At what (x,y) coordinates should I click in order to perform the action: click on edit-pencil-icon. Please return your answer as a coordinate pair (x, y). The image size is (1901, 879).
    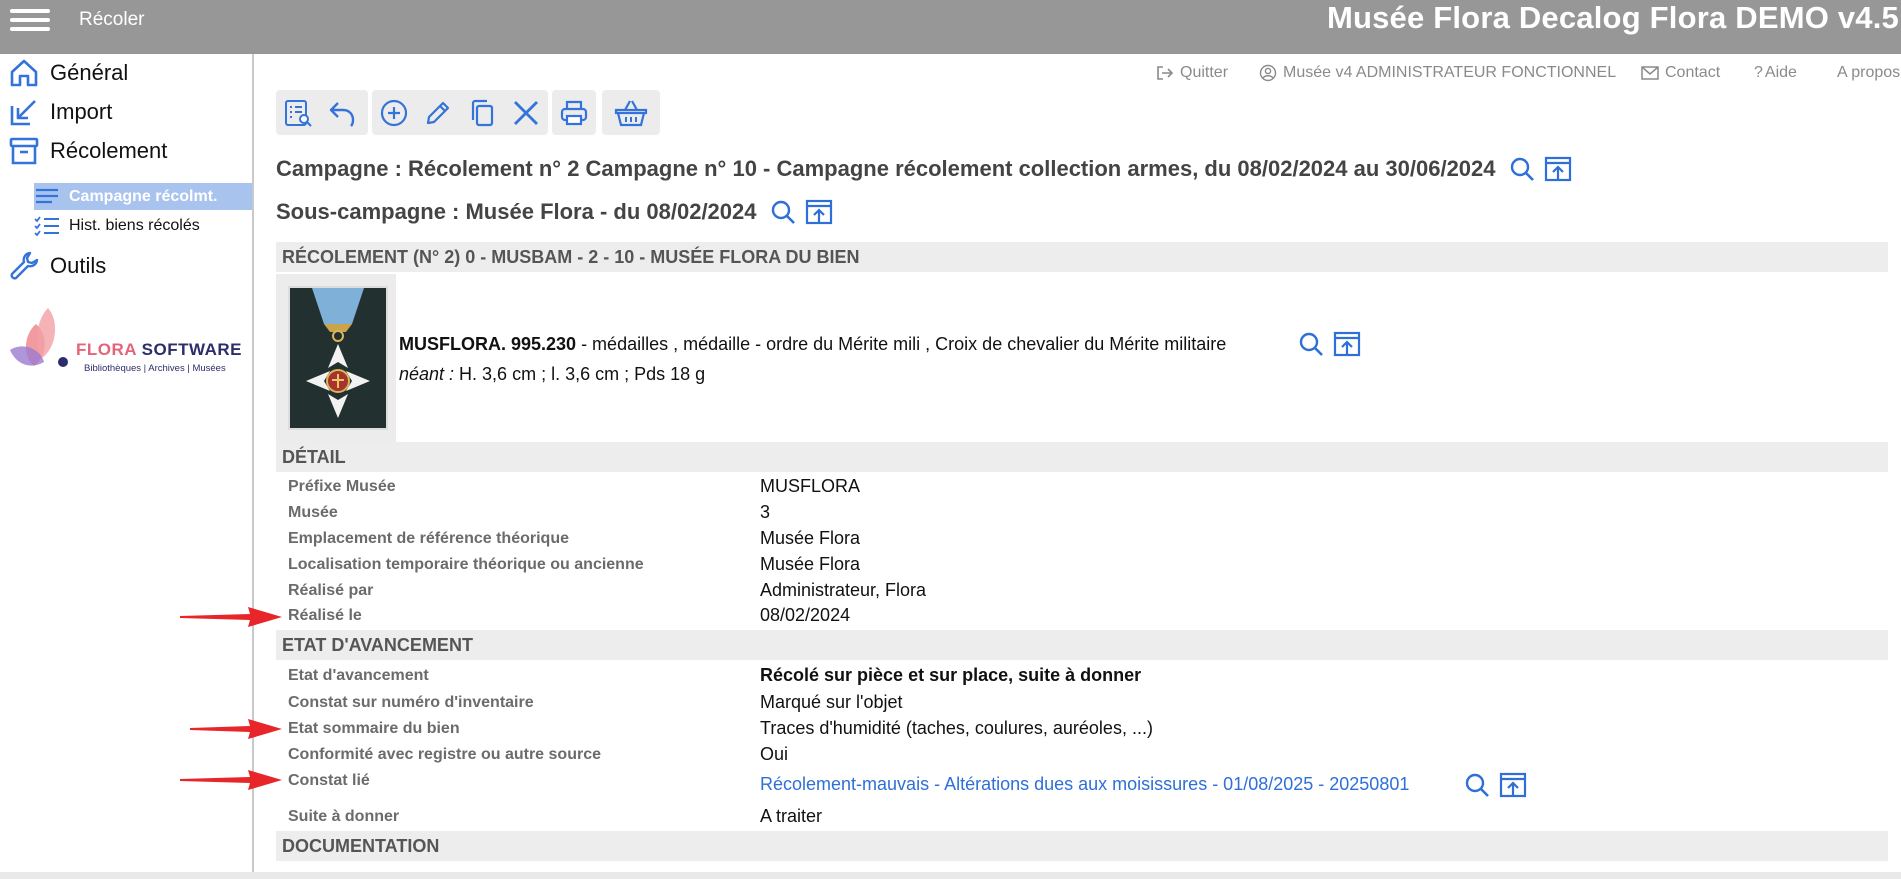
    Looking at the image, I should click on (438, 112).